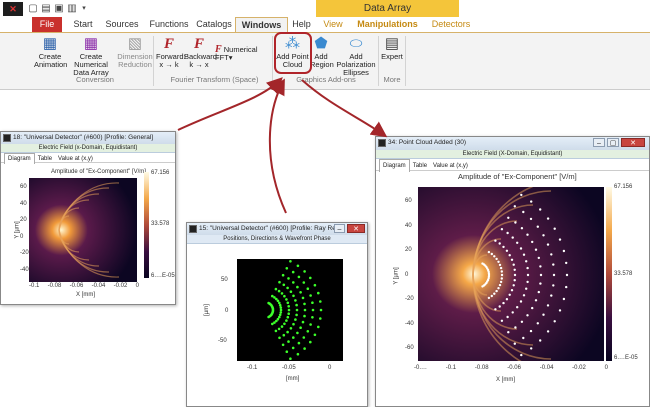 Image resolution: width=650 pixels, height=407 pixels. Describe the element at coordinates (24, 253) in the screenshot. I see `y-tick: -20` at that location.